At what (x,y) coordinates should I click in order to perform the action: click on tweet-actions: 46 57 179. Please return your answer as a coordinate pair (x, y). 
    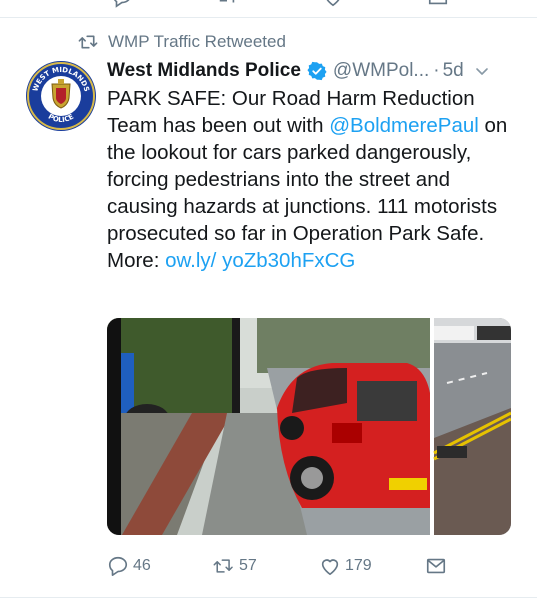
    Looking at the image, I should click on (317, 566).